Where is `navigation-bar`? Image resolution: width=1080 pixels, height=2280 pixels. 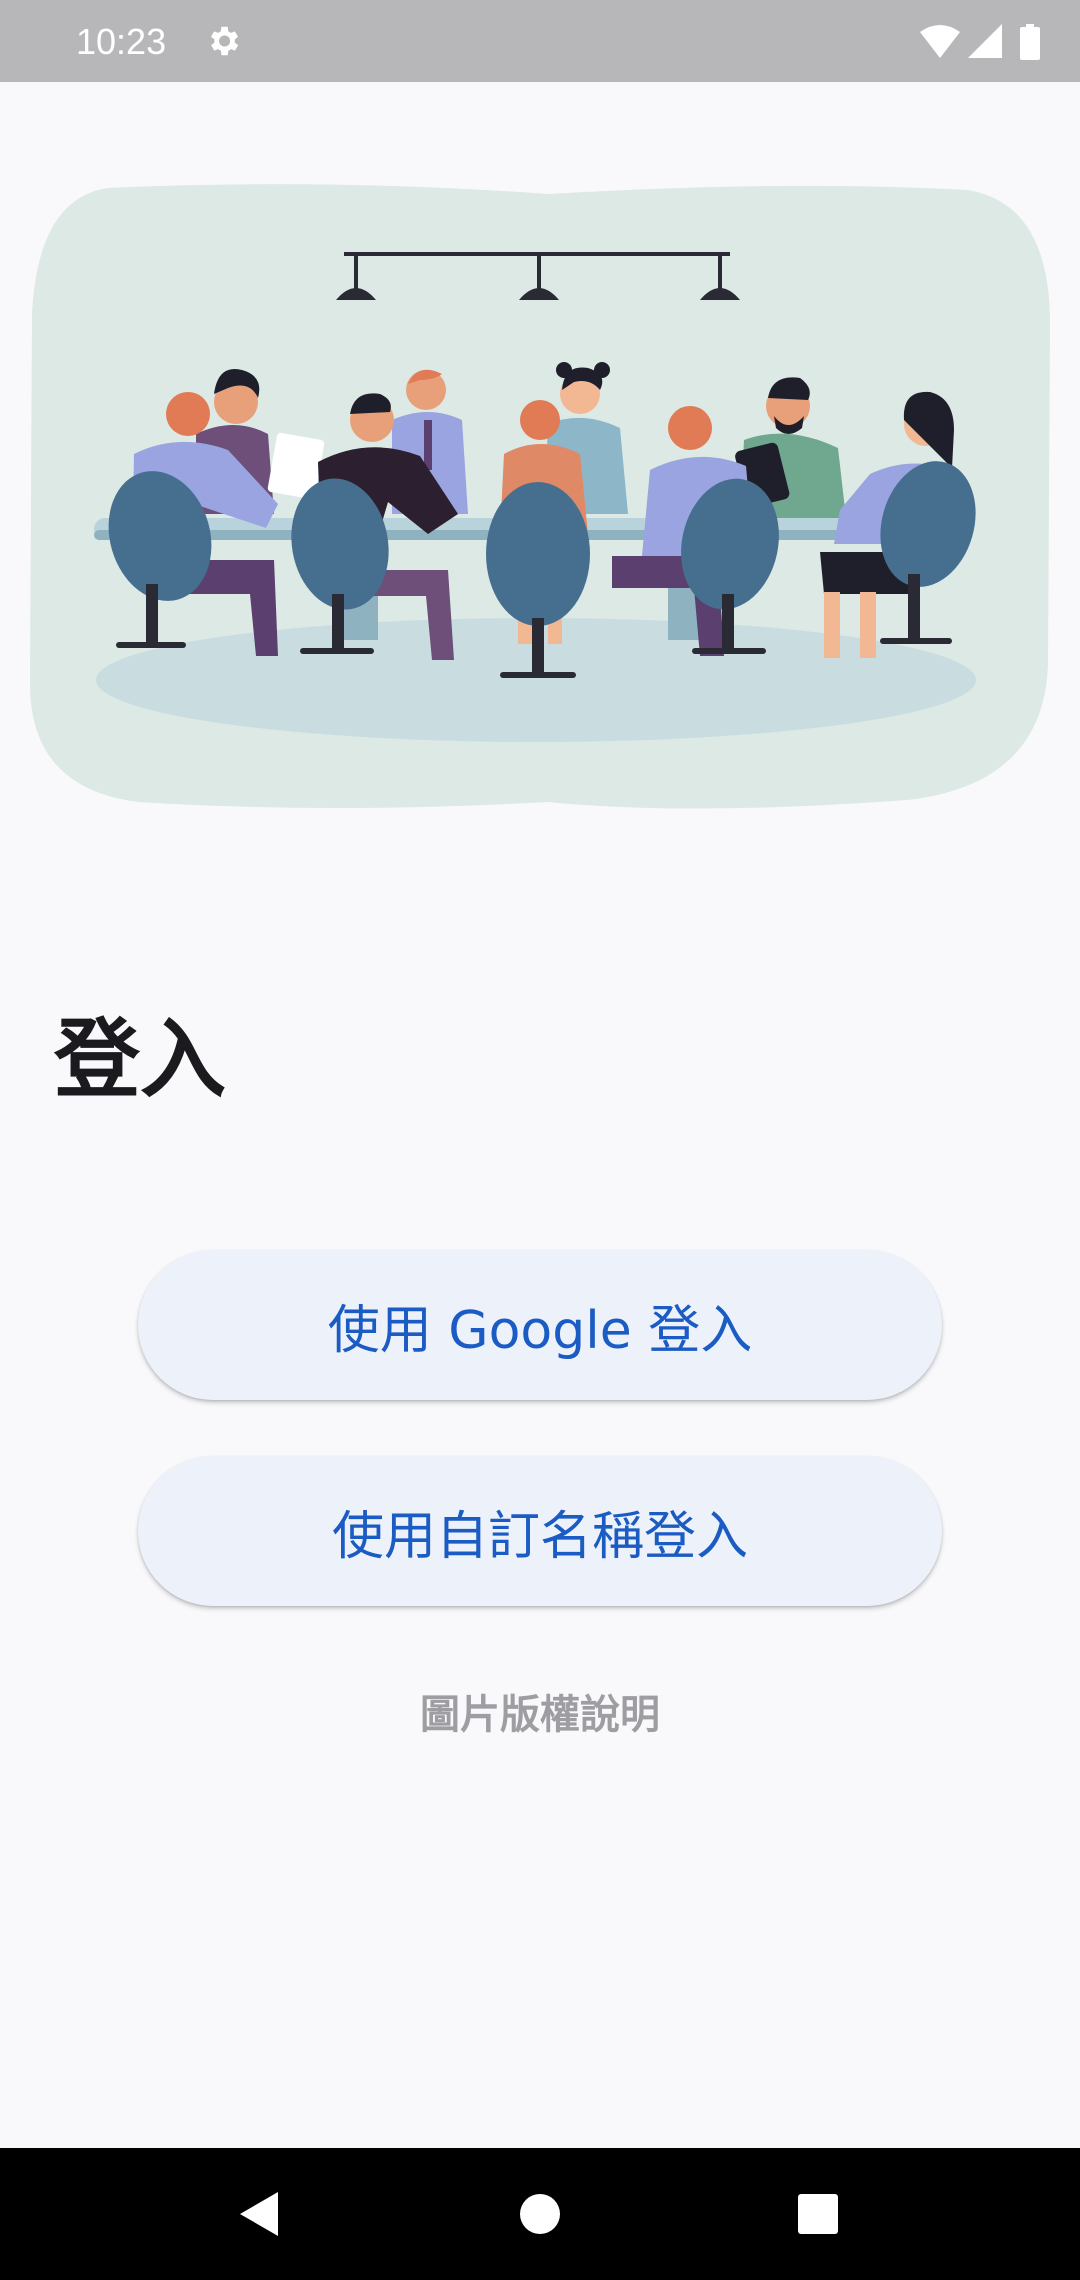
navigation-bar is located at coordinates (540, 2214).